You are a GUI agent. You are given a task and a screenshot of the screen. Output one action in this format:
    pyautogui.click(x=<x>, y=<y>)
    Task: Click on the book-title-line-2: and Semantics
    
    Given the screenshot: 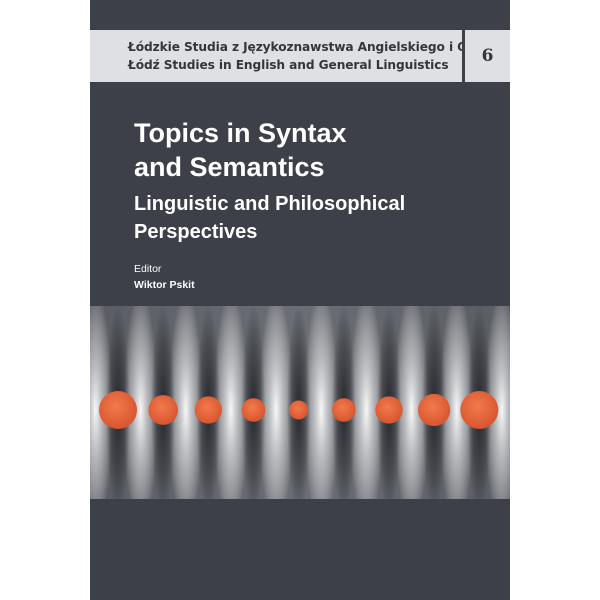 What is the action you would take?
    pyautogui.click(x=229, y=167)
    